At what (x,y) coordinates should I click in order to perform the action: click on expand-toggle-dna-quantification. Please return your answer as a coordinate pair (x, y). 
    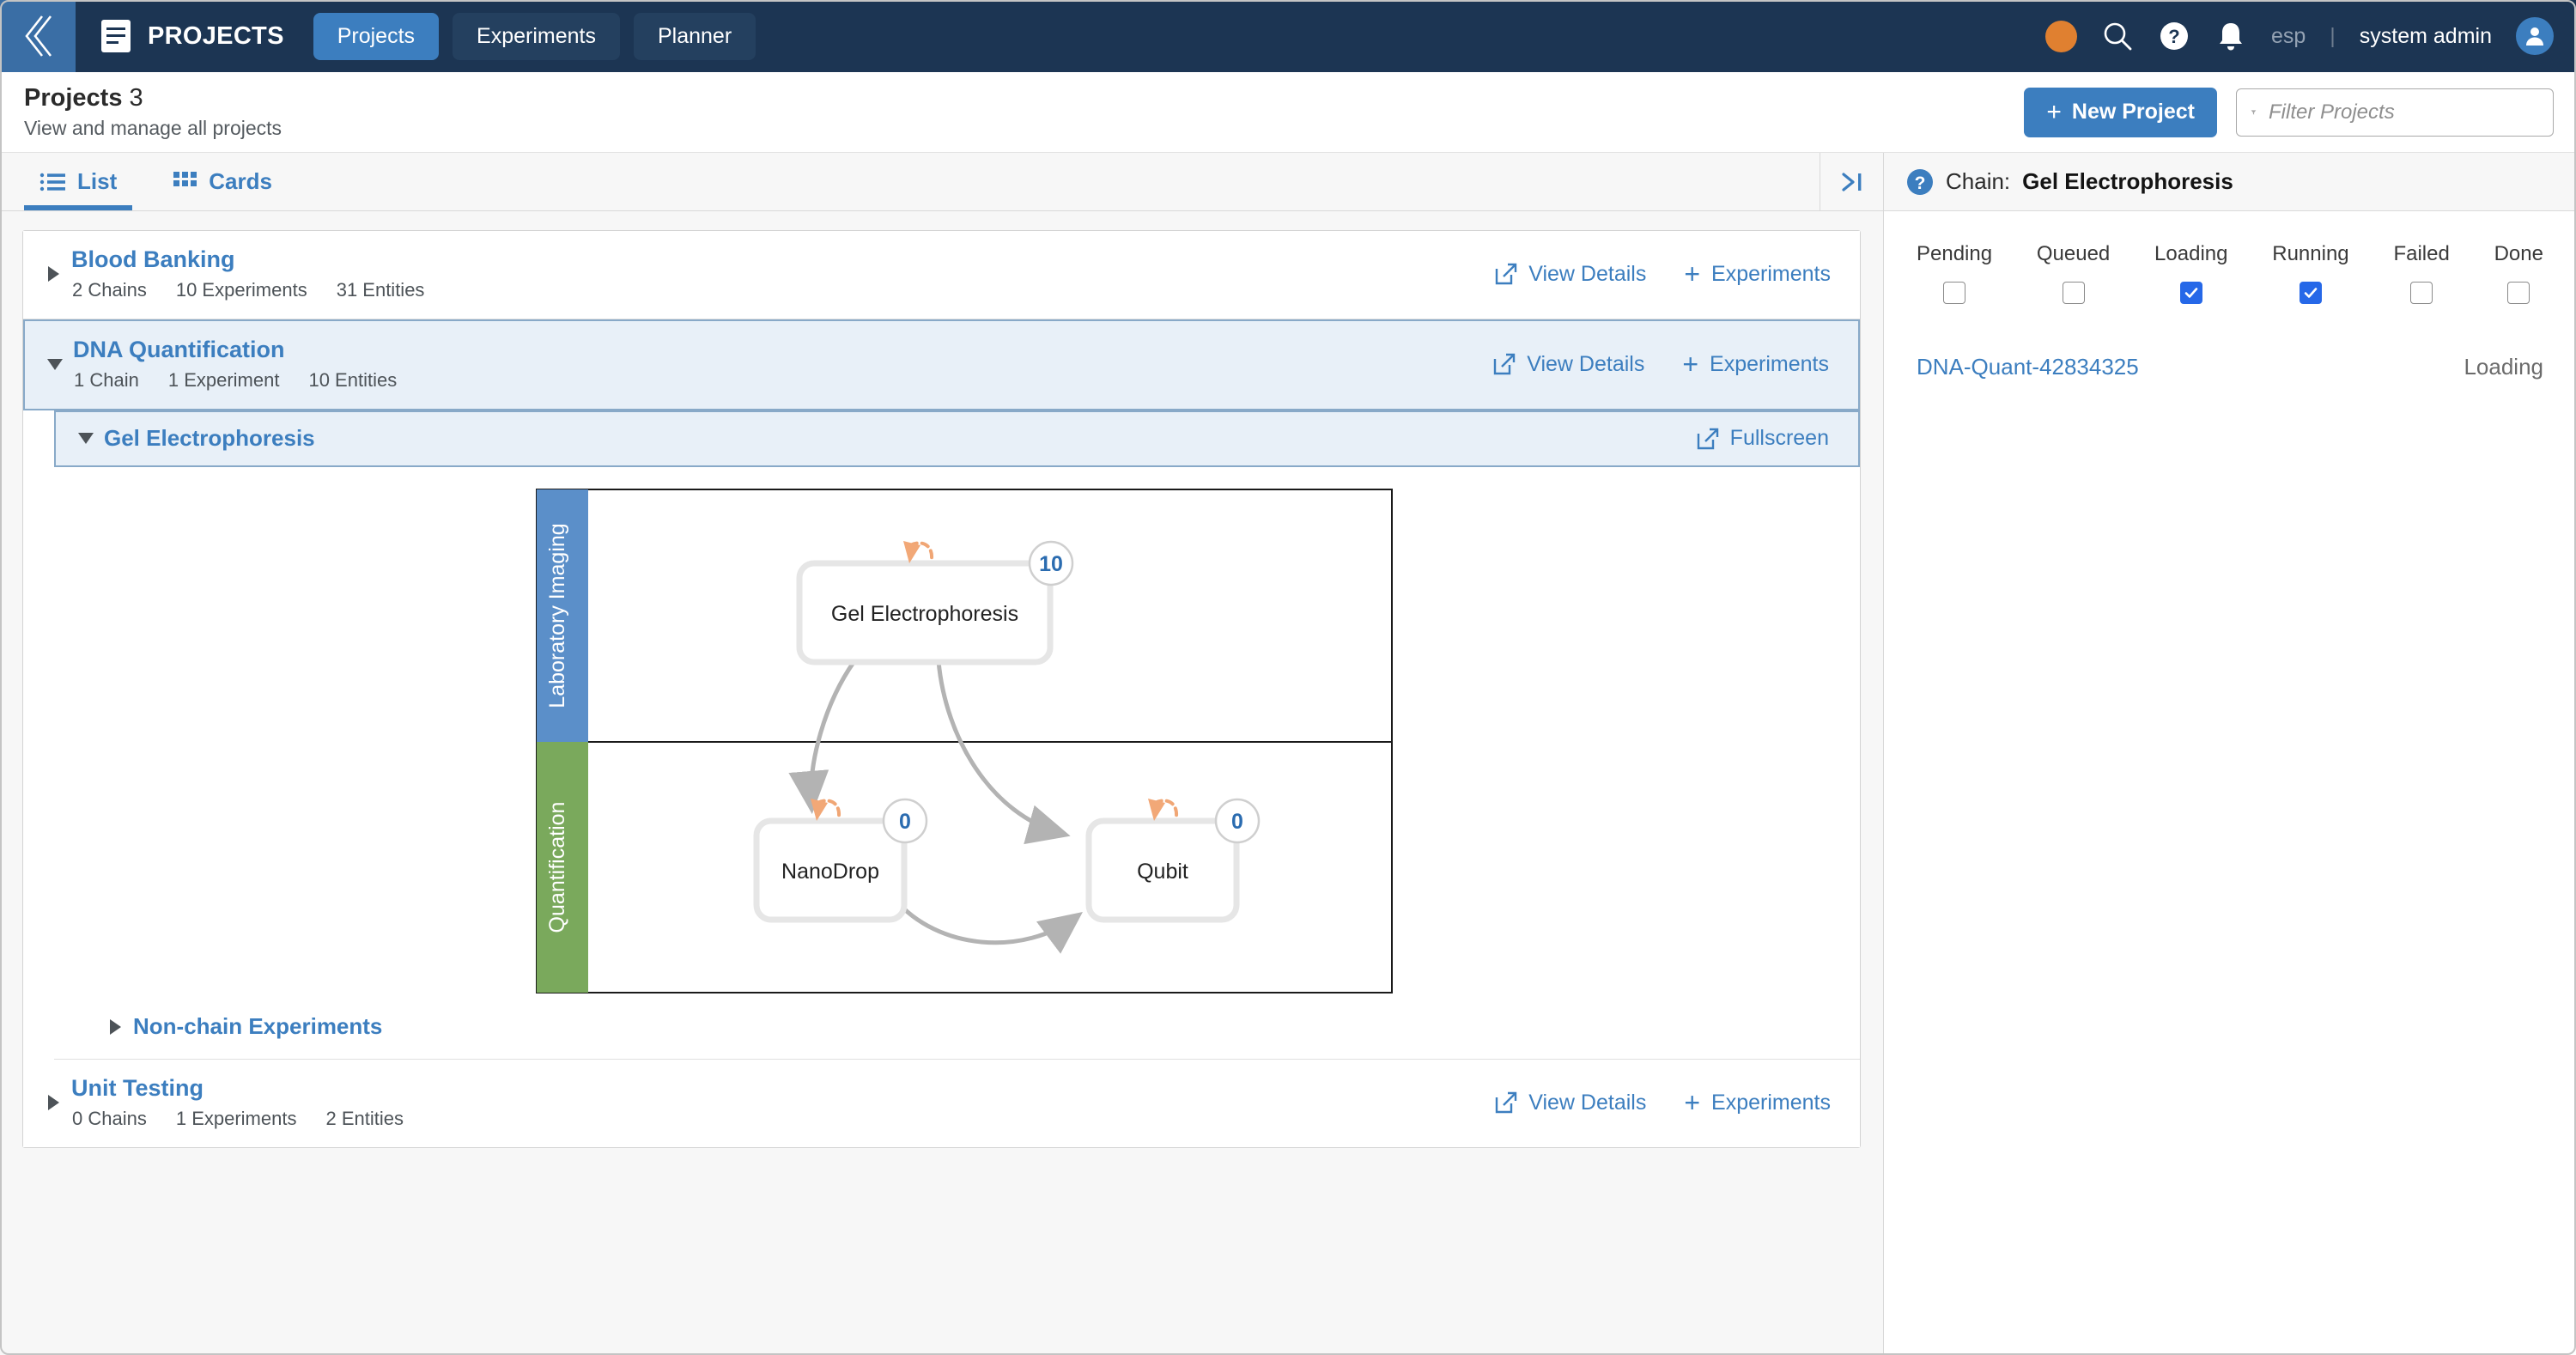
    Looking at the image, I should click on (55, 364).